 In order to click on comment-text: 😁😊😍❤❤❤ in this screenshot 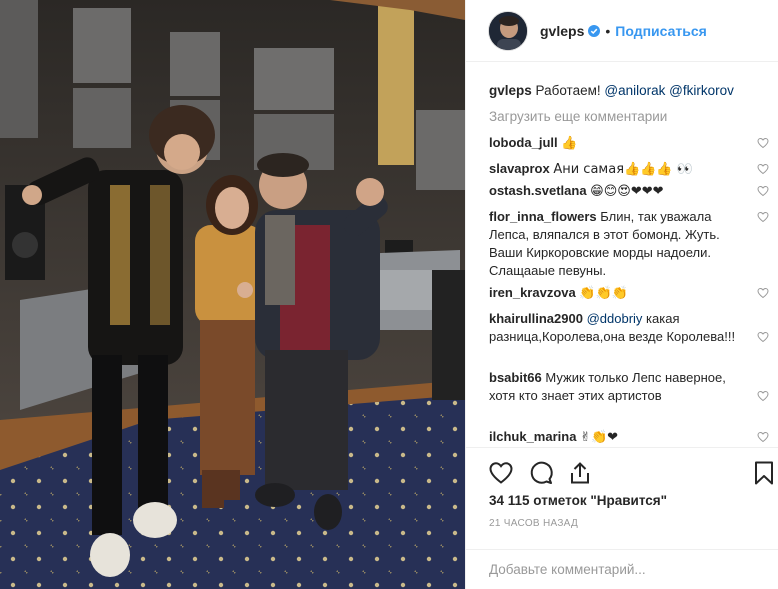, I will do `click(627, 191)`.